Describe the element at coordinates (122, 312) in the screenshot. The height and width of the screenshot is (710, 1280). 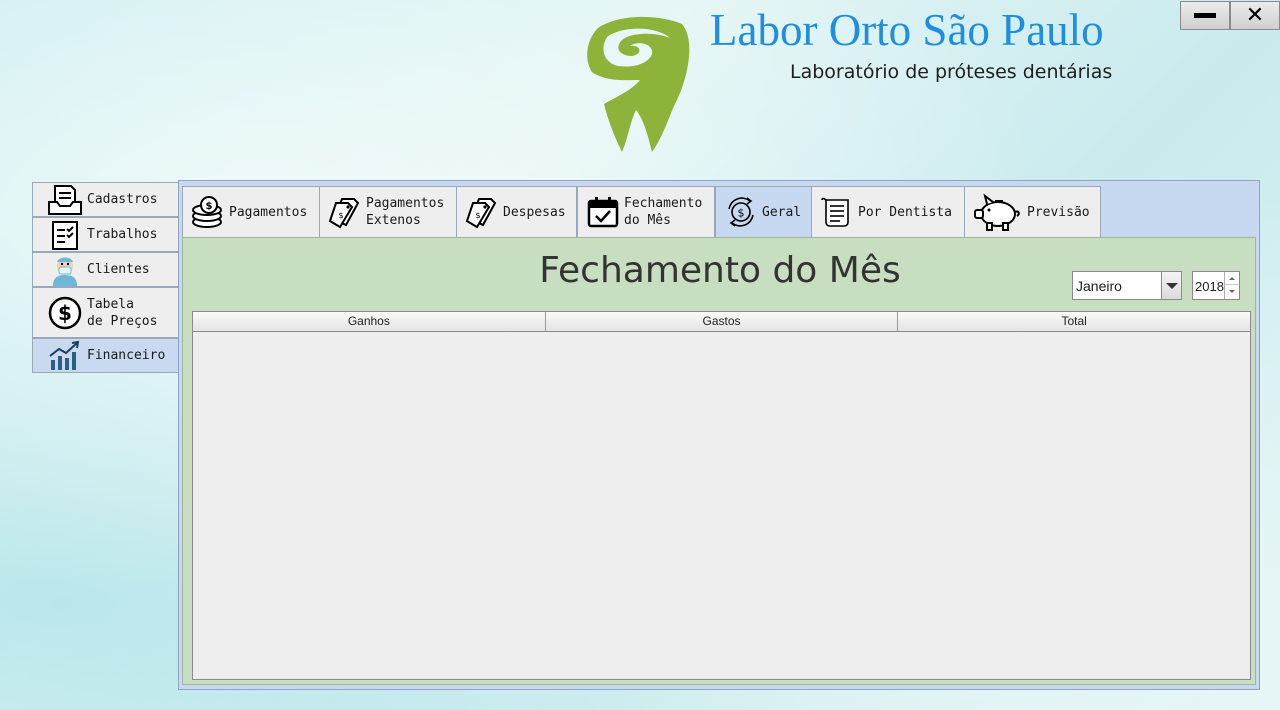
I see `sidebar-item-label: Tabela de Preços` at that location.